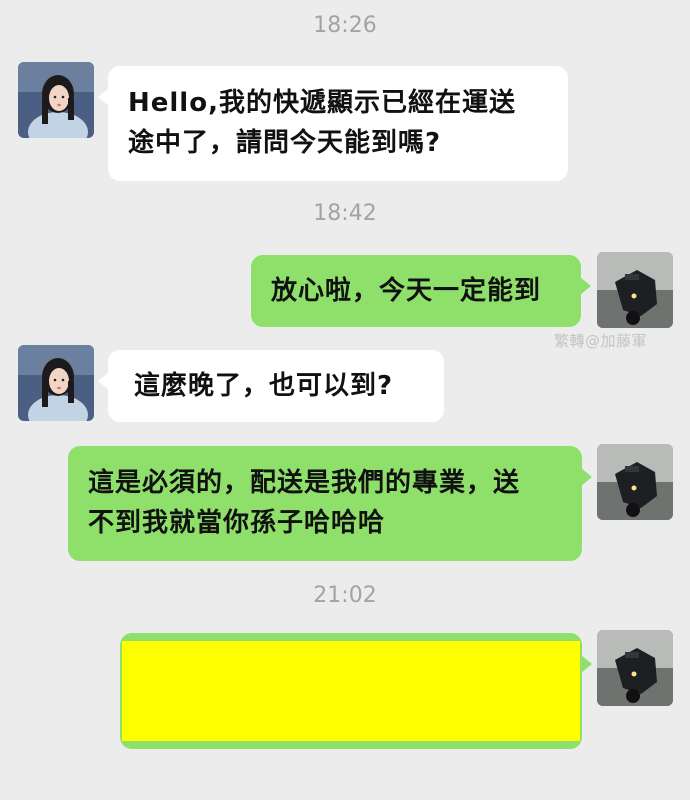 This screenshot has height=800, width=690. Describe the element at coordinates (345, 595) in the screenshot. I see `timestamp: 21:02` at that location.